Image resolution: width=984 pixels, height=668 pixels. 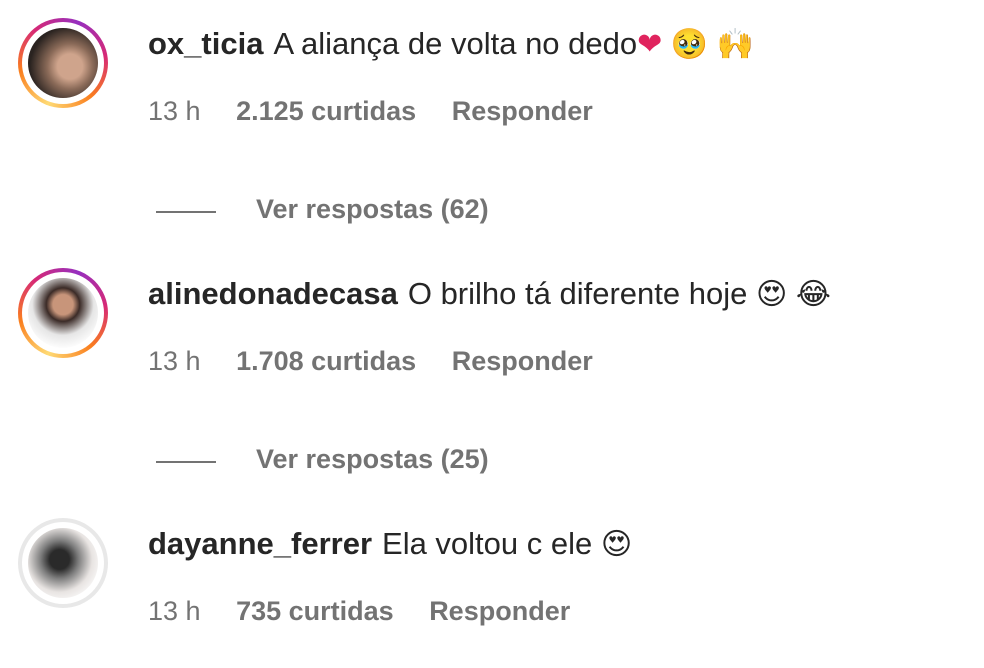 What do you see at coordinates (813, 294) in the screenshot?
I see `tears-of-joy-emoji-icon: 😂` at bounding box center [813, 294].